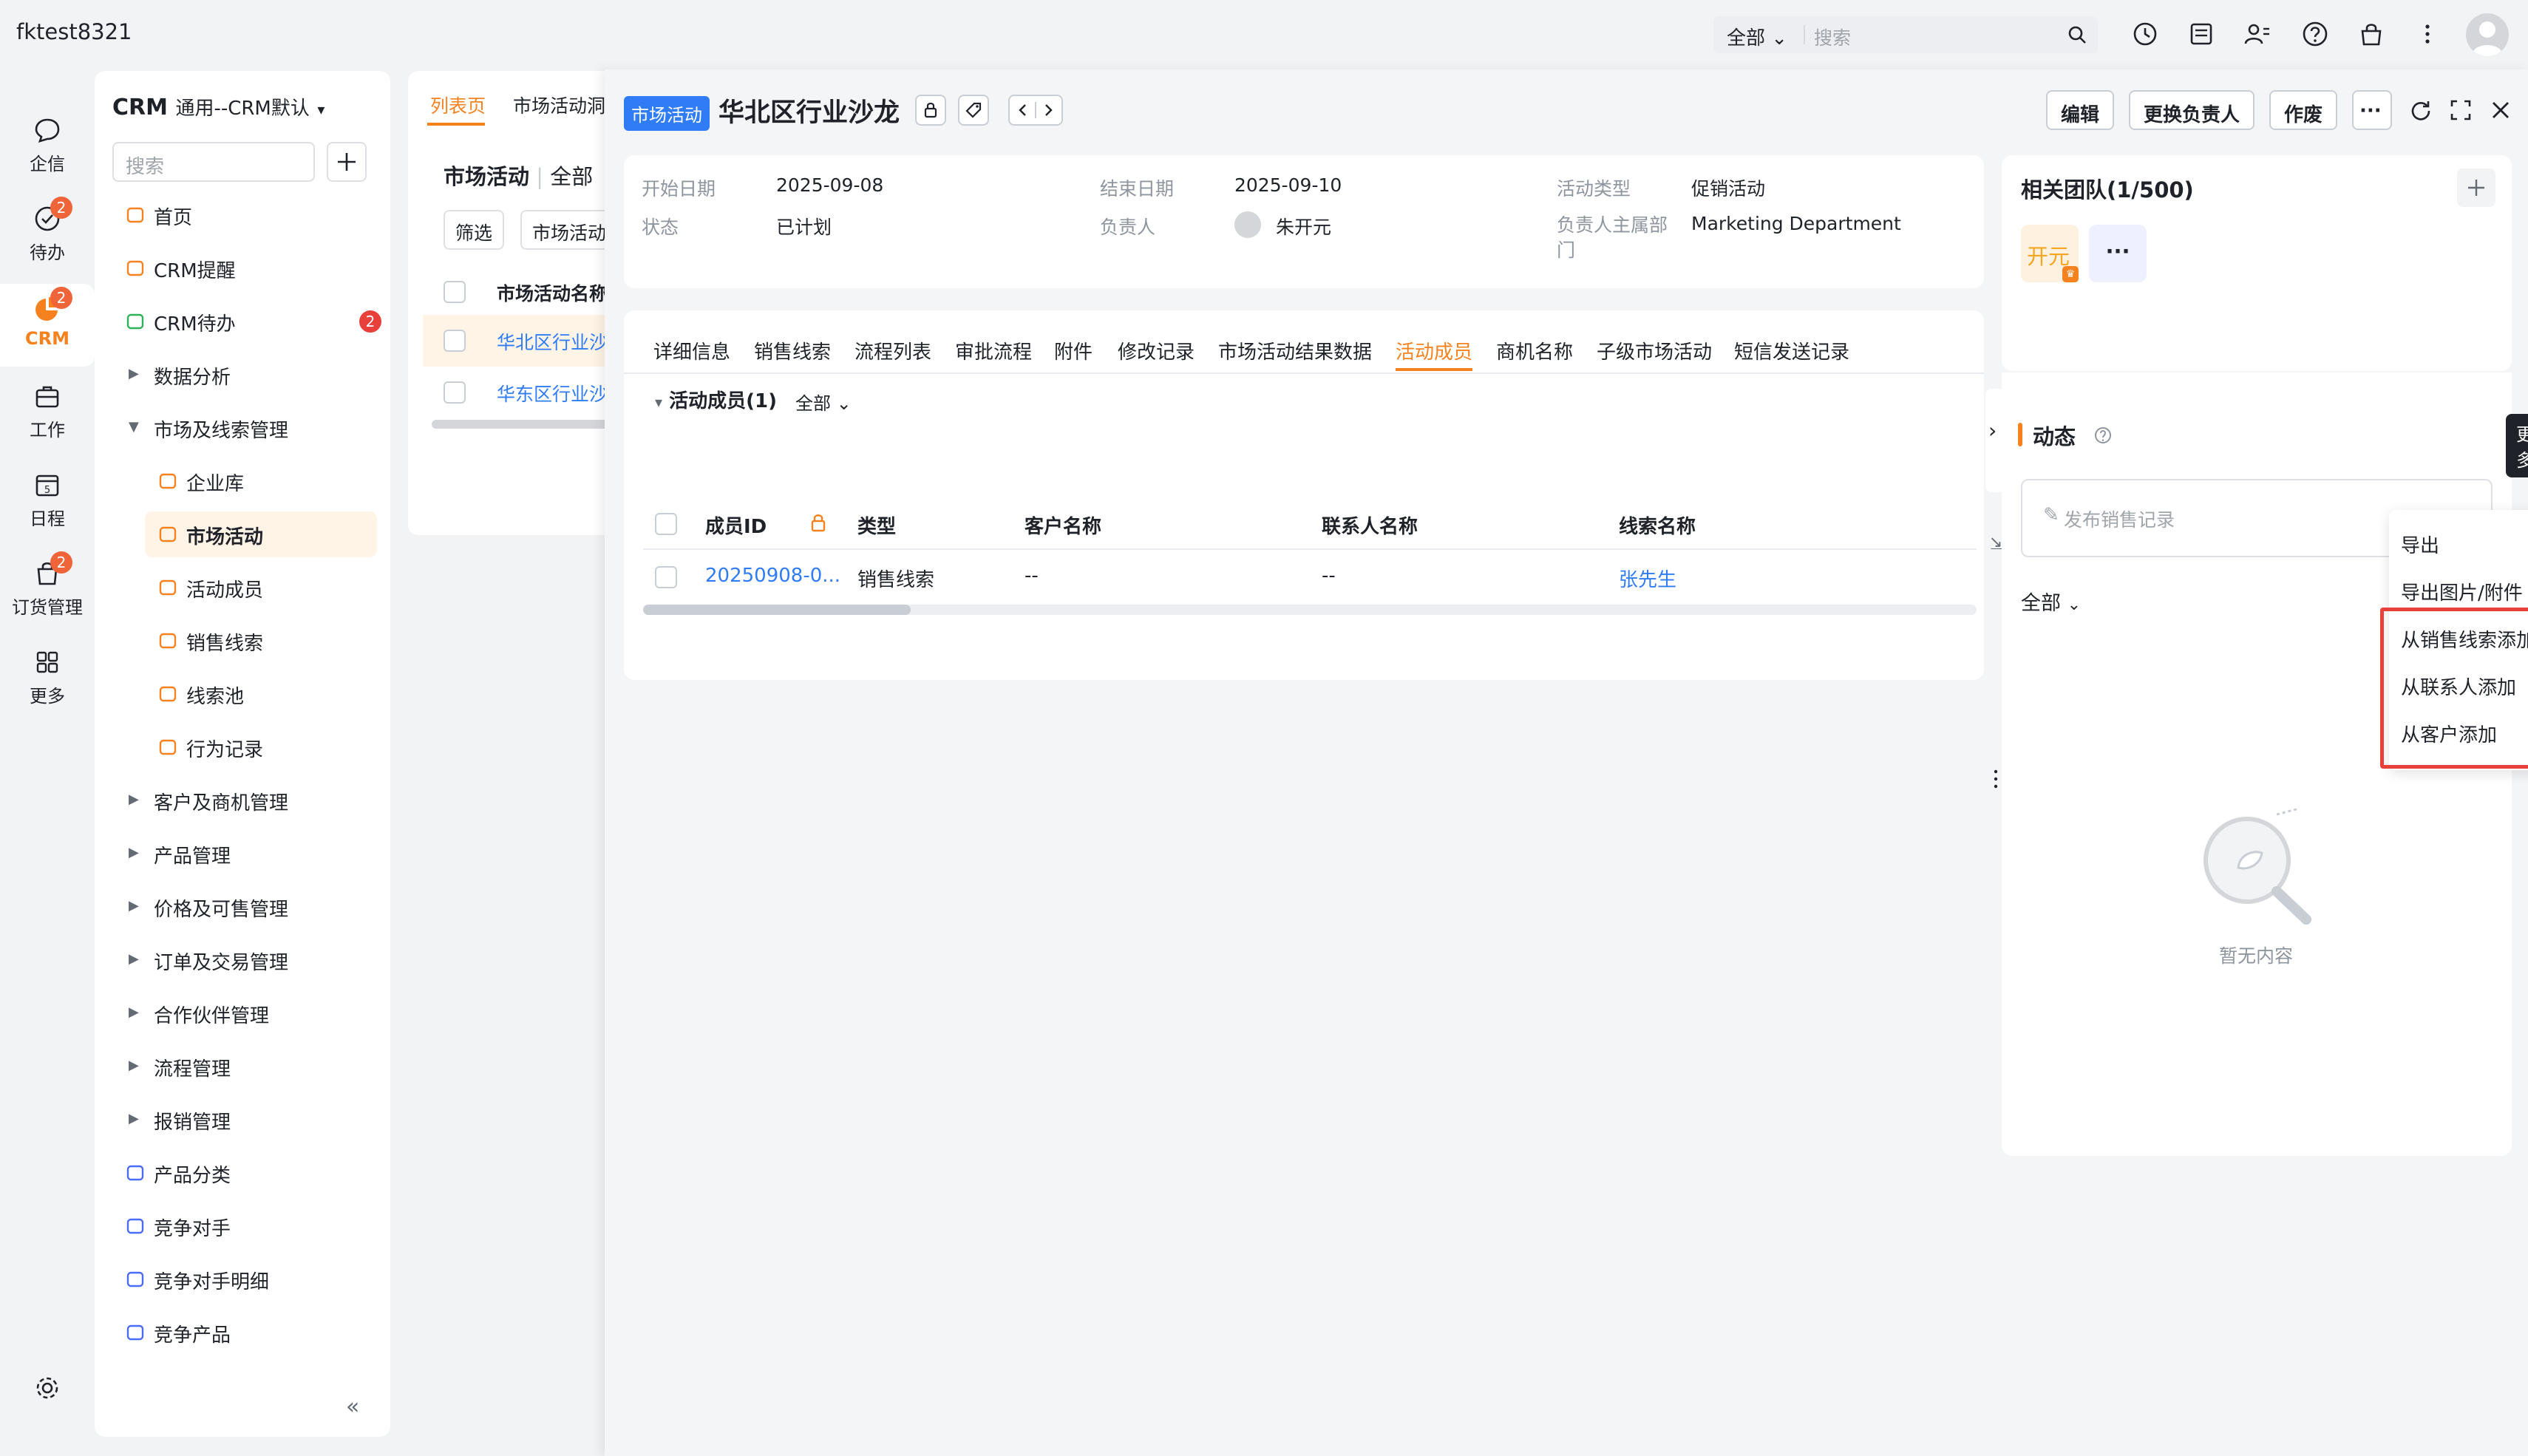 This screenshot has width=2528, height=1456. I want to click on row-link: 华东区行业沙, so click(553, 393).